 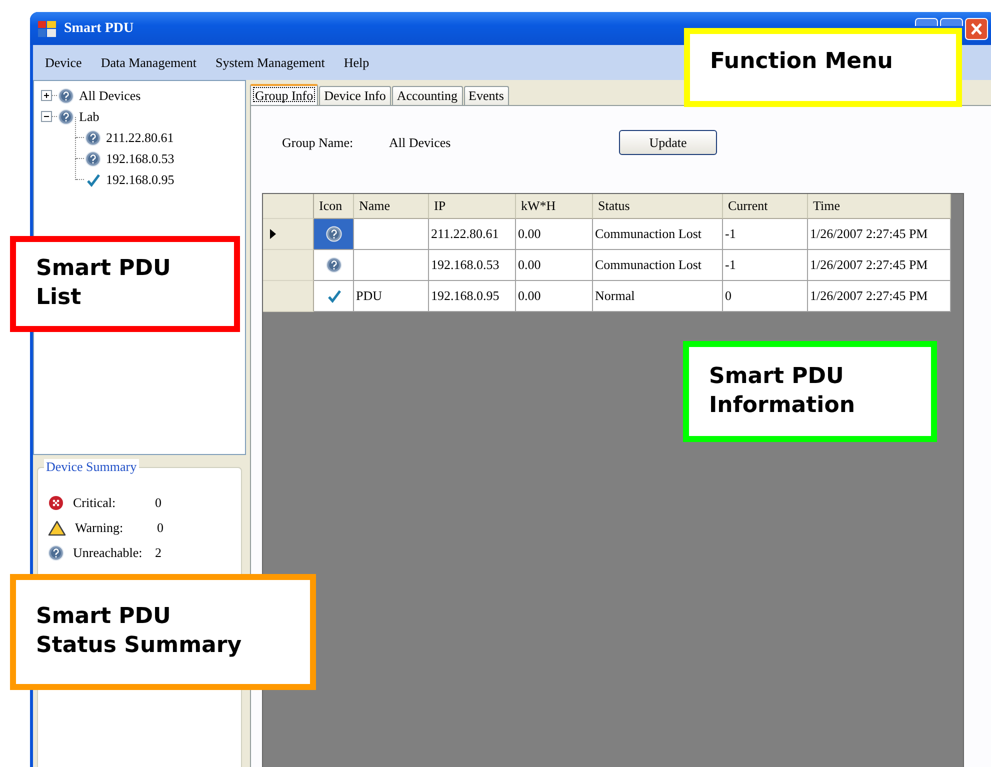 I want to click on minimize-button, so click(x=926, y=22).